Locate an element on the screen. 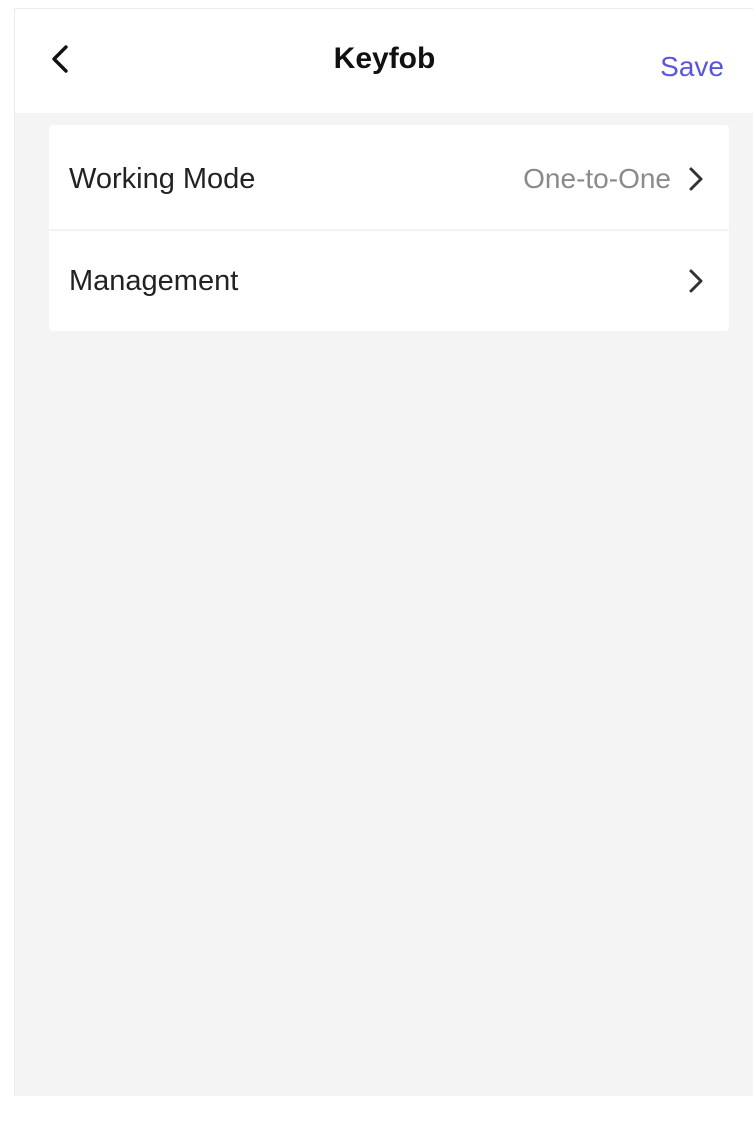 The width and height of the screenshot is (753, 1122). nav-header: Keyfob Save is located at coordinates (384, 61).